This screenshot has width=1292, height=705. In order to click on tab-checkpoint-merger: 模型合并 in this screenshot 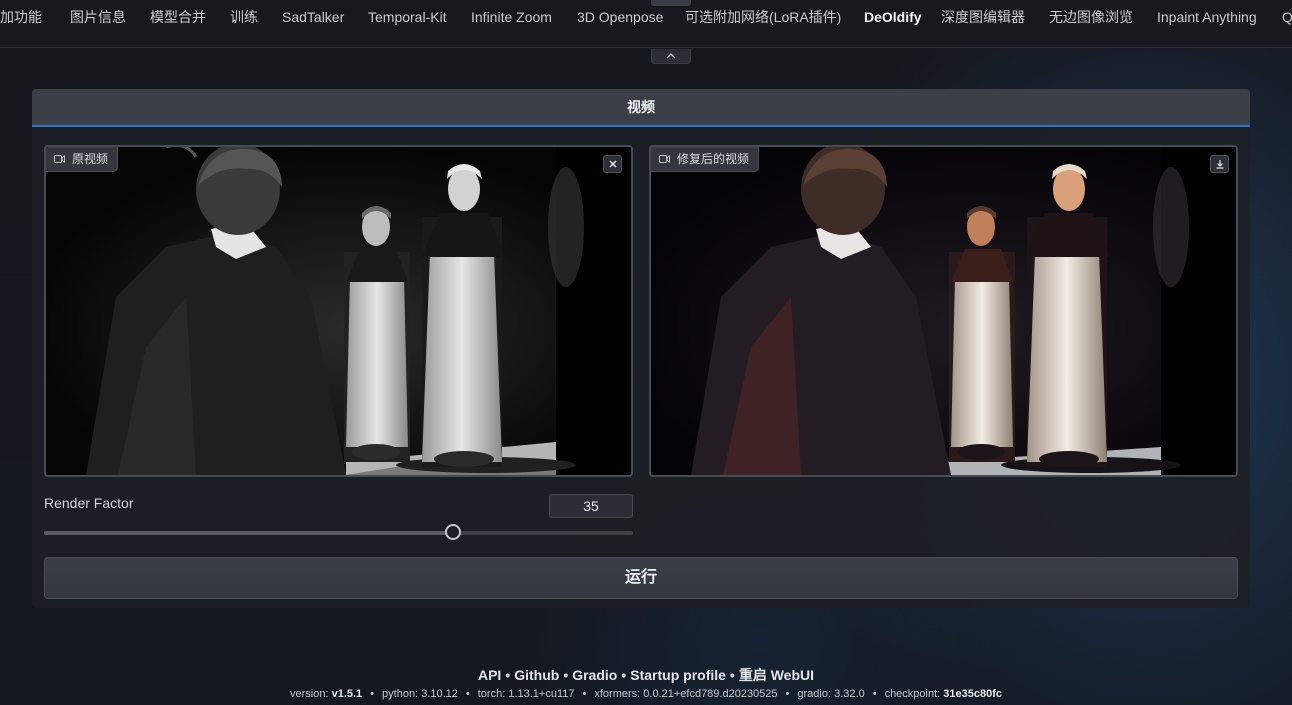, I will do `click(178, 17)`.